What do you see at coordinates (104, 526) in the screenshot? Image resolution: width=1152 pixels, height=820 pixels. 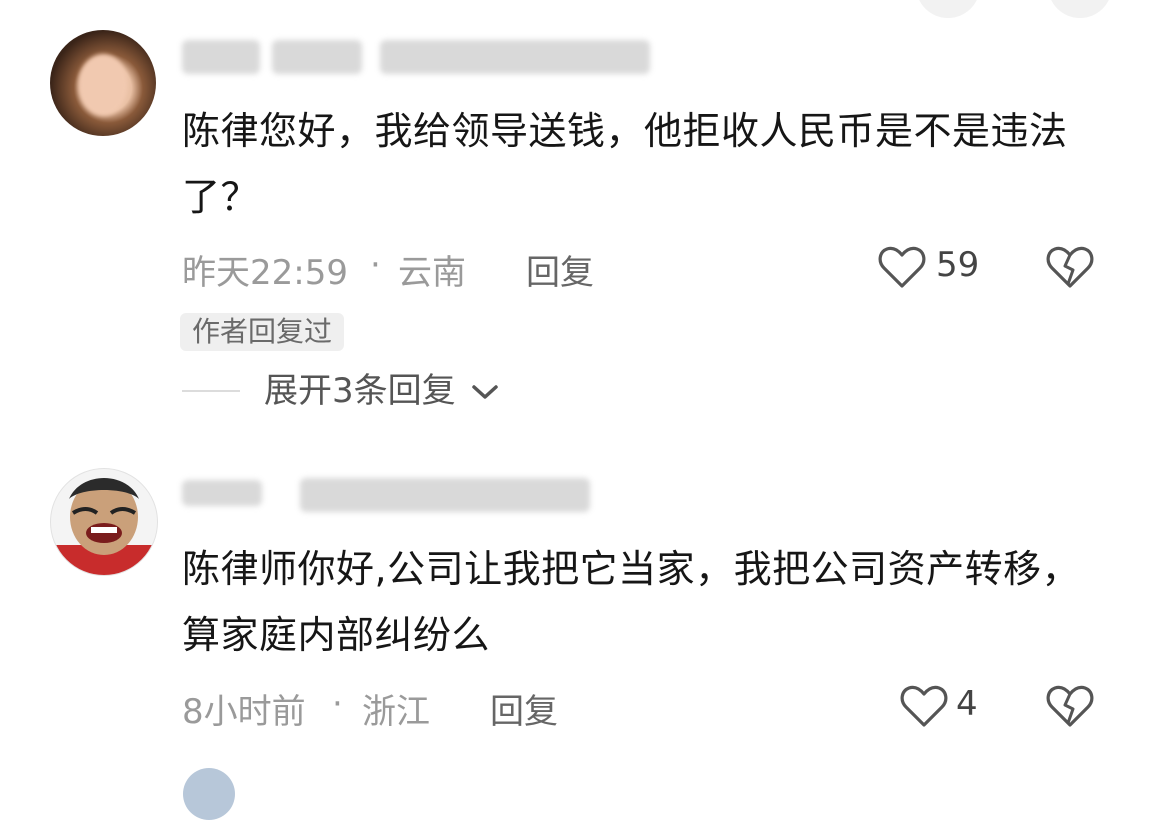 I see `avatar-cartoon-face-icon` at bounding box center [104, 526].